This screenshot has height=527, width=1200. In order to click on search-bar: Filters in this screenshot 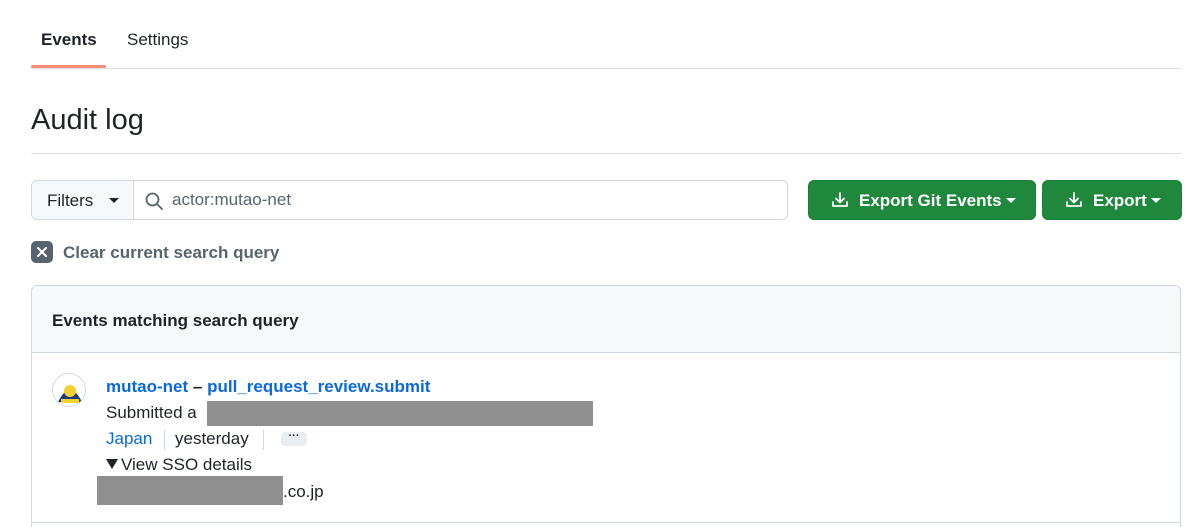, I will do `click(409, 200)`.